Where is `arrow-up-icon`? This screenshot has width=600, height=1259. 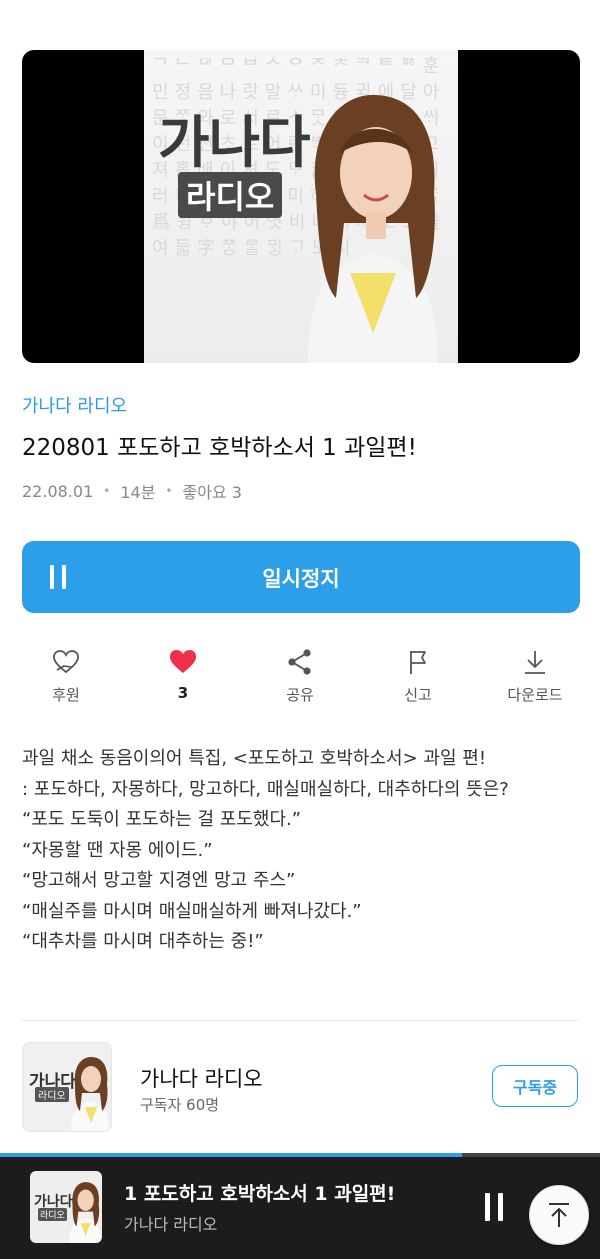
arrow-up-icon is located at coordinates (559, 1215).